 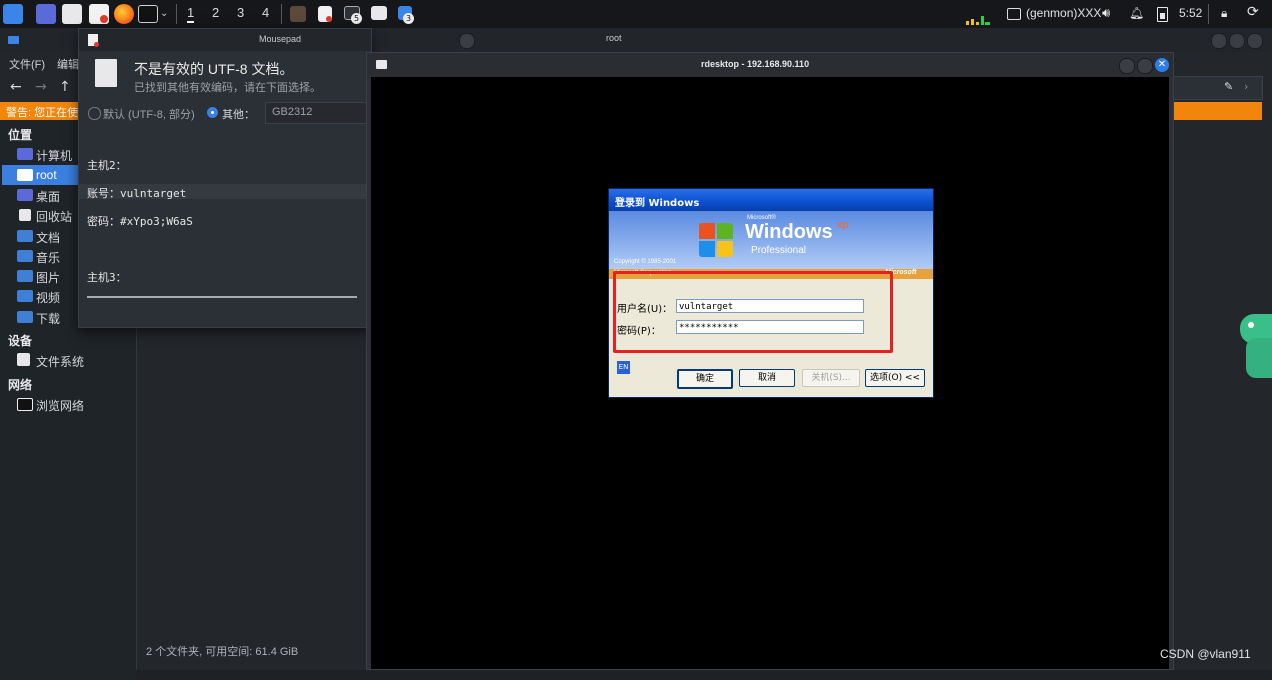 I want to click on menu-file: 文件(F), so click(x=27, y=64).